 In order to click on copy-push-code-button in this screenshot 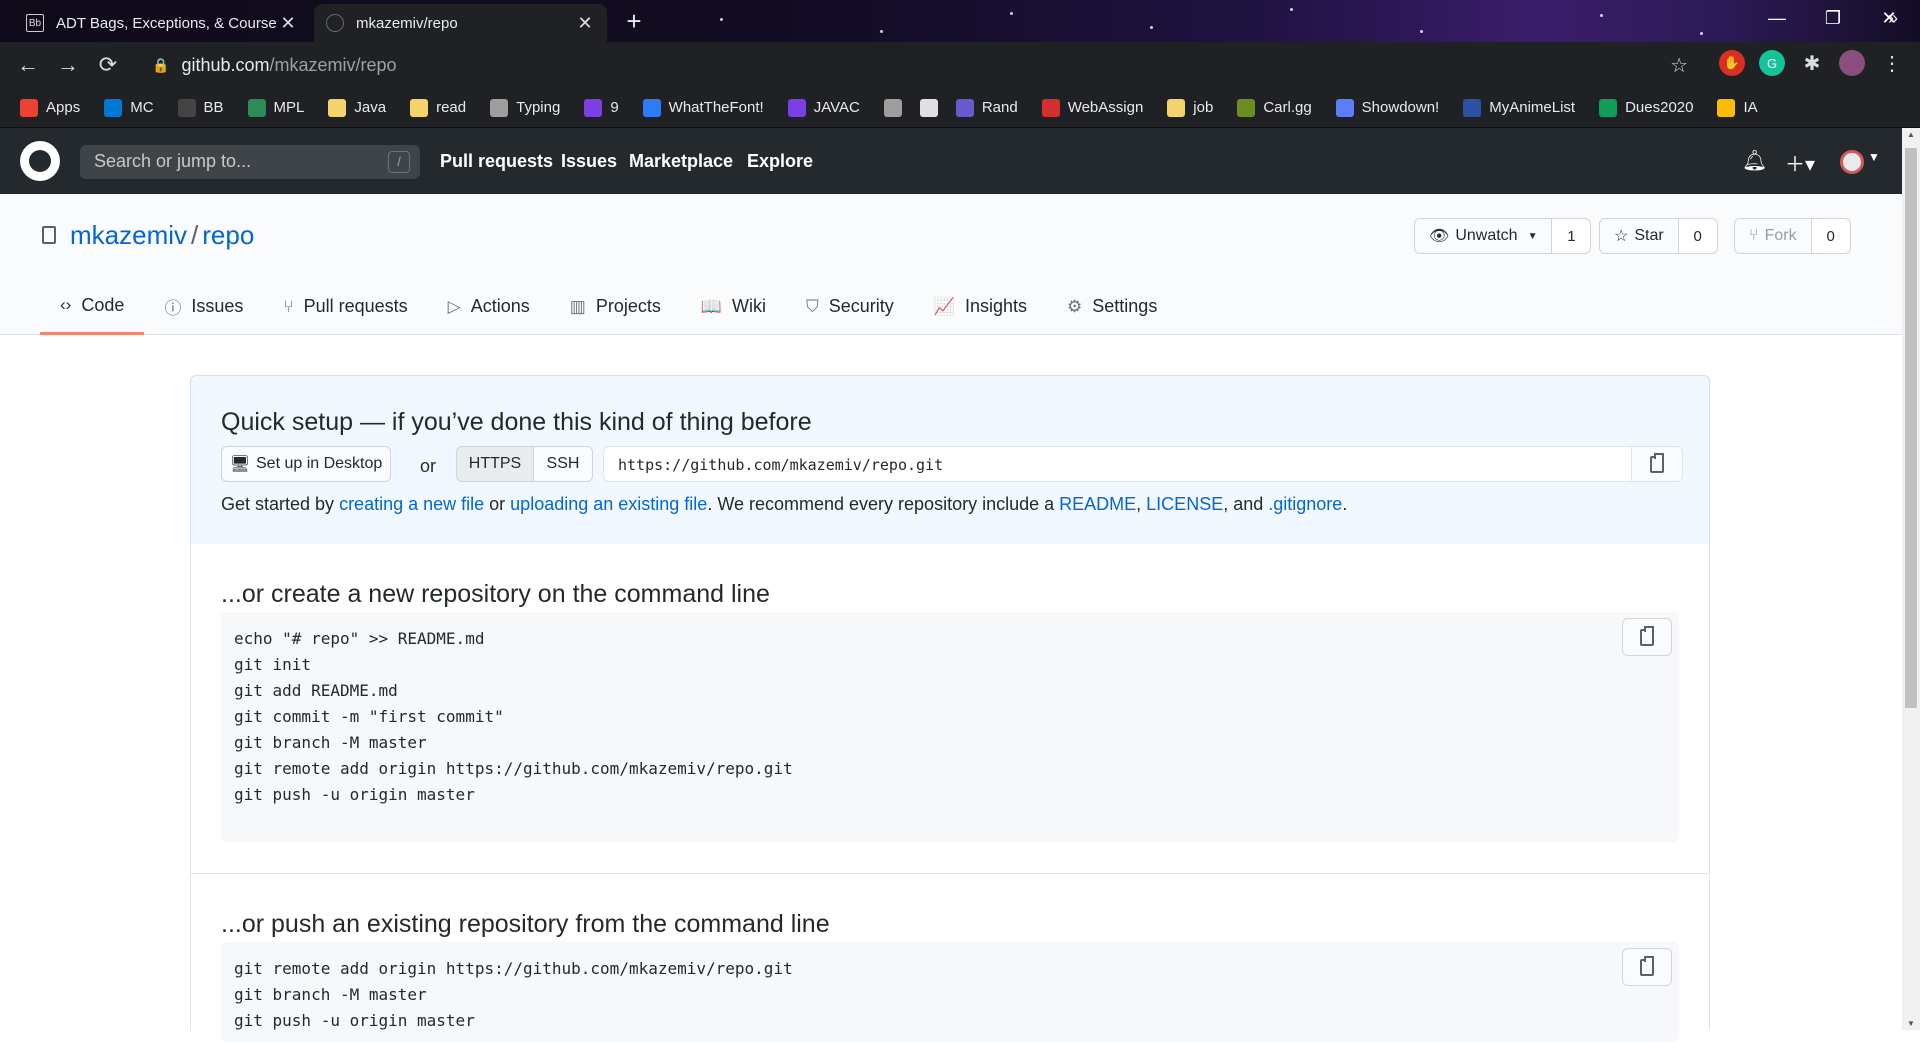, I will do `click(1647, 967)`.